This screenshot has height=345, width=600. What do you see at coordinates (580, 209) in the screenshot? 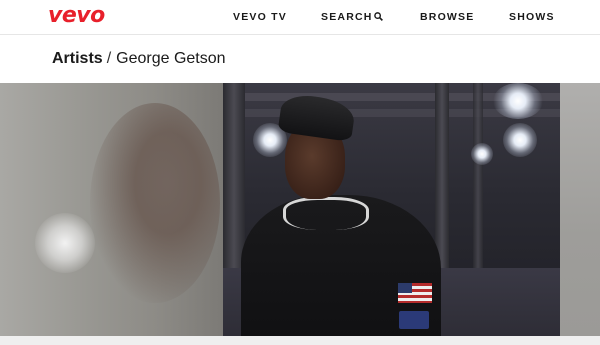
I see `hero-blurred-backdrop-right` at bounding box center [580, 209].